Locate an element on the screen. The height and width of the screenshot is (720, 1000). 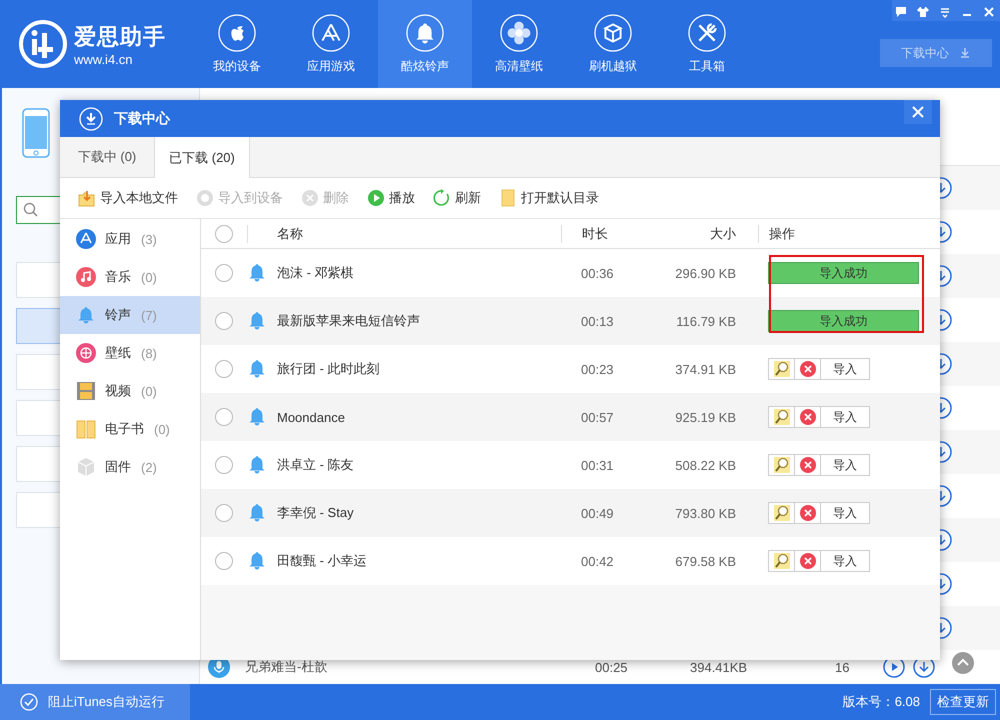
ringtone-name: 李幸倪 - Stay is located at coordinates (315, 513).